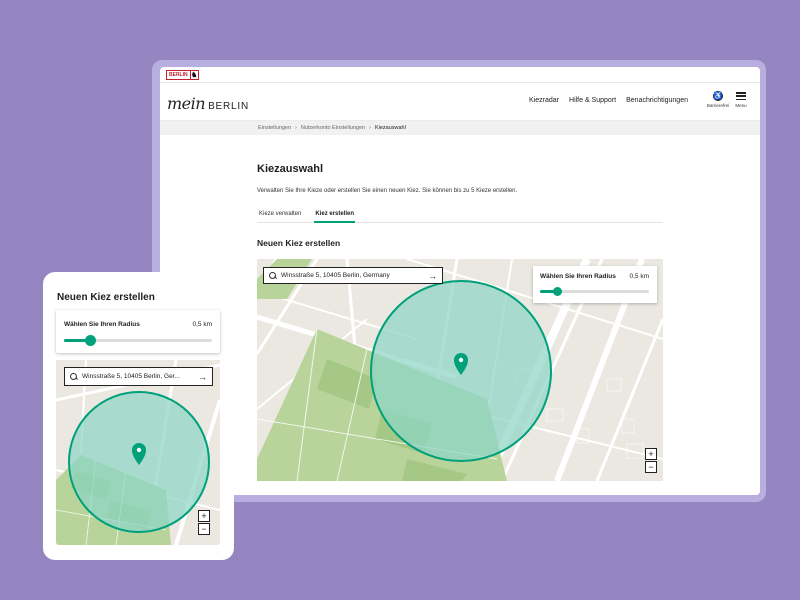 The height and width of the screenshot is (600, 800). What do you see at coordinates (334, 216) in the screenshot?
I see `tab-create-kiez: Kiez erstellen` at bounding box center [334, 216].